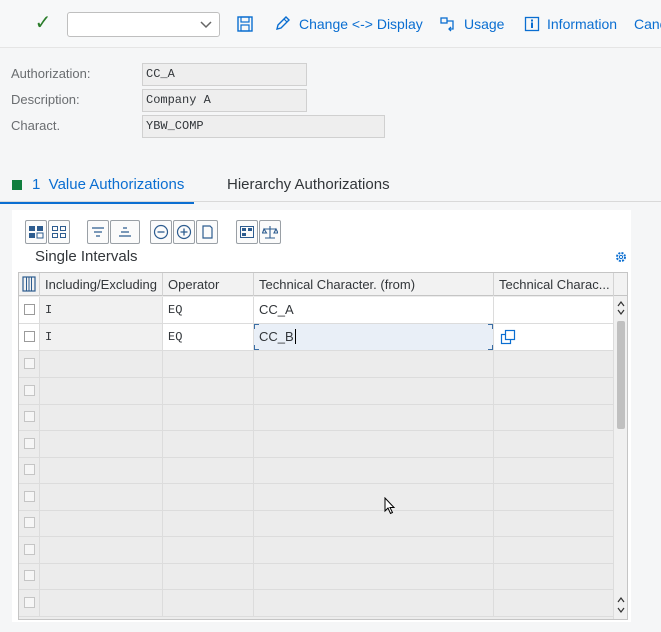 Image resolution: width=661 pixels, height=632 pixels. Describe the element at coordinates (143, 24) in the screenshot. I see `command-dropdown` at that location.